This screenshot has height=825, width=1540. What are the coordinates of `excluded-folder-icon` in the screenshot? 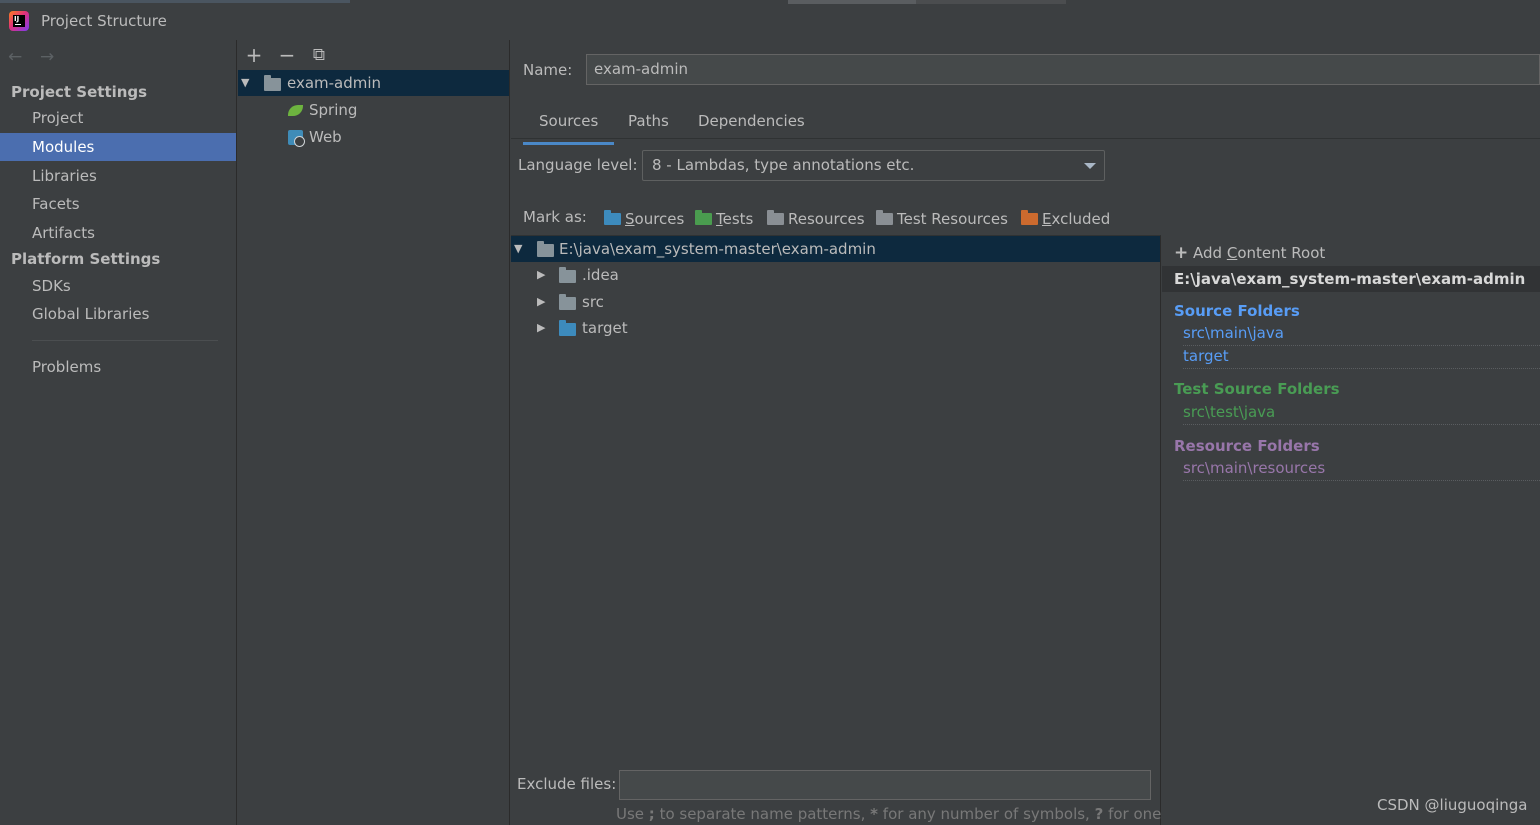 It's located at (1029, 217).